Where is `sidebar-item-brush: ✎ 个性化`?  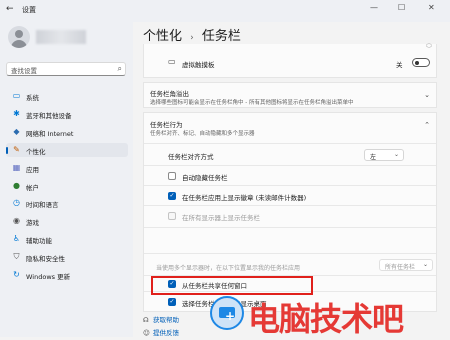 sidebar-item-brush: ✎ 个性化 is located at coordinates (67, 150).